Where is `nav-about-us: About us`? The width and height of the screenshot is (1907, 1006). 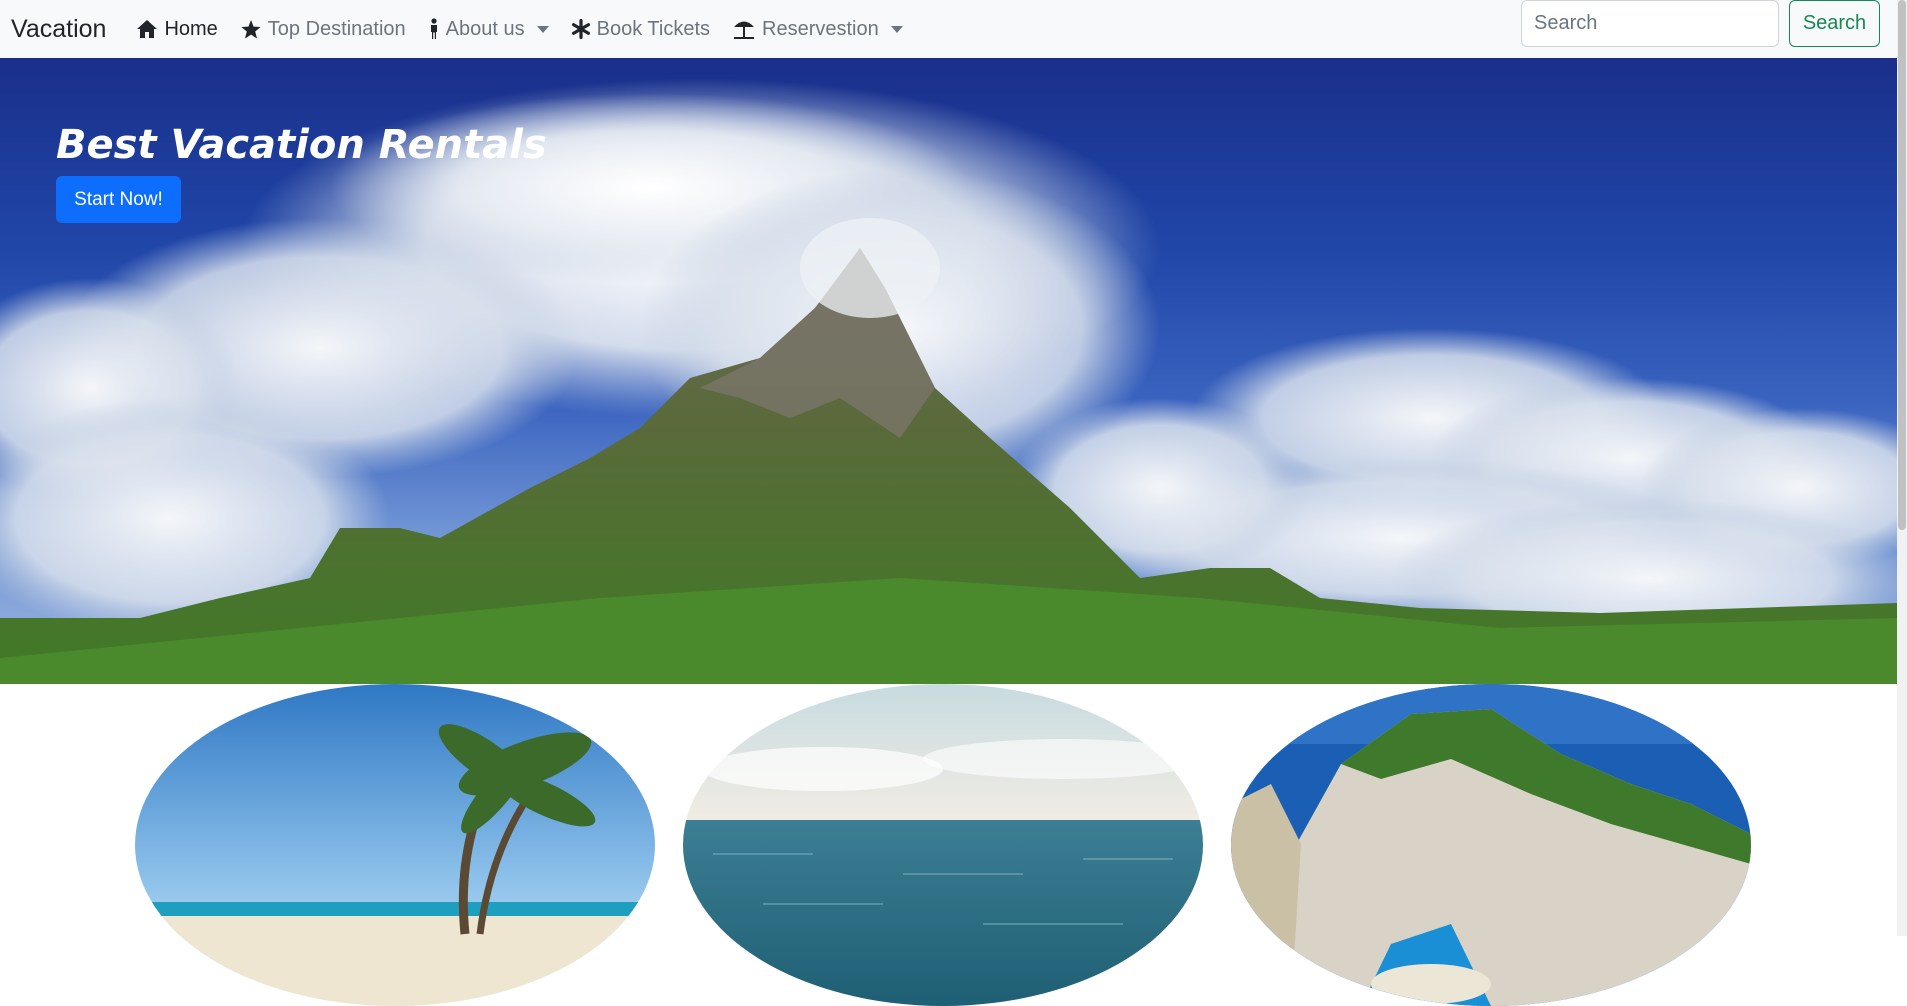
nav-about-us: About us is located at coordinates (488, 29).